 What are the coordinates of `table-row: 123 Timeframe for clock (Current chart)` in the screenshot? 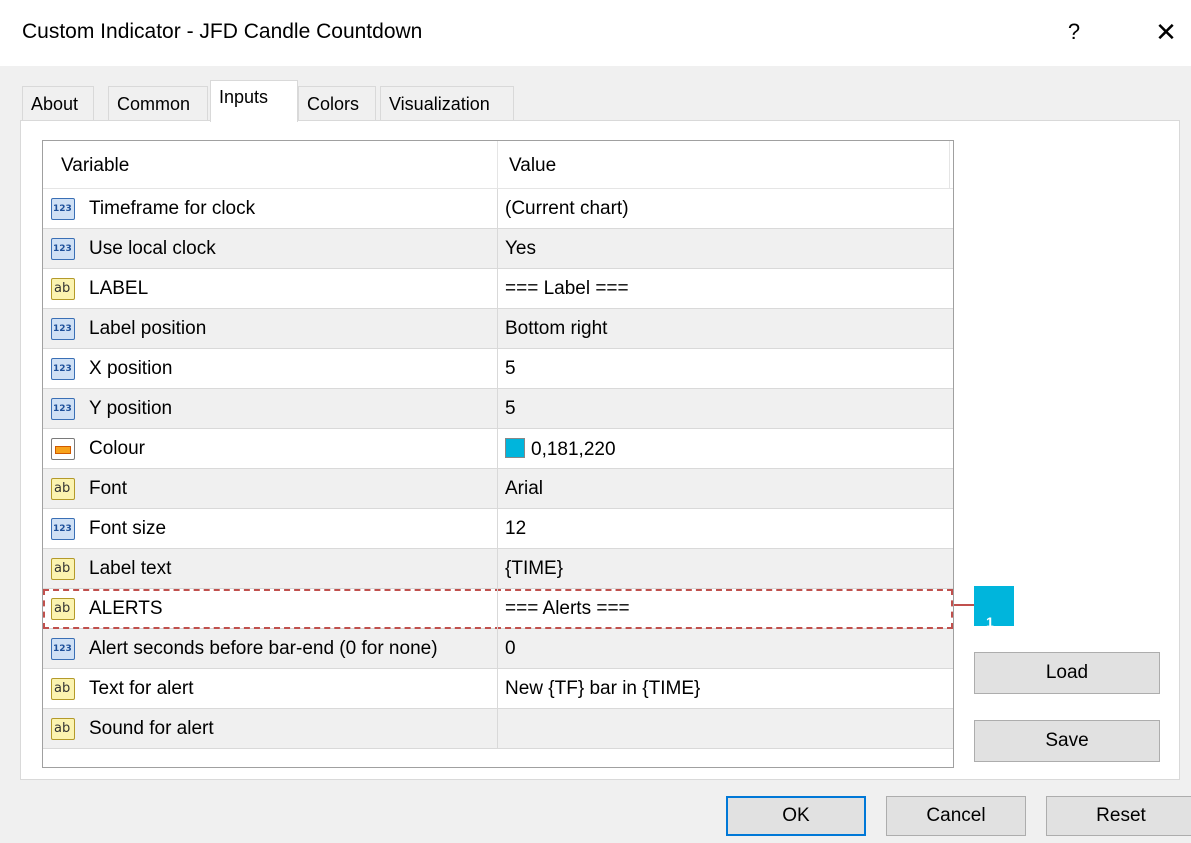 It's located at (498, 209).